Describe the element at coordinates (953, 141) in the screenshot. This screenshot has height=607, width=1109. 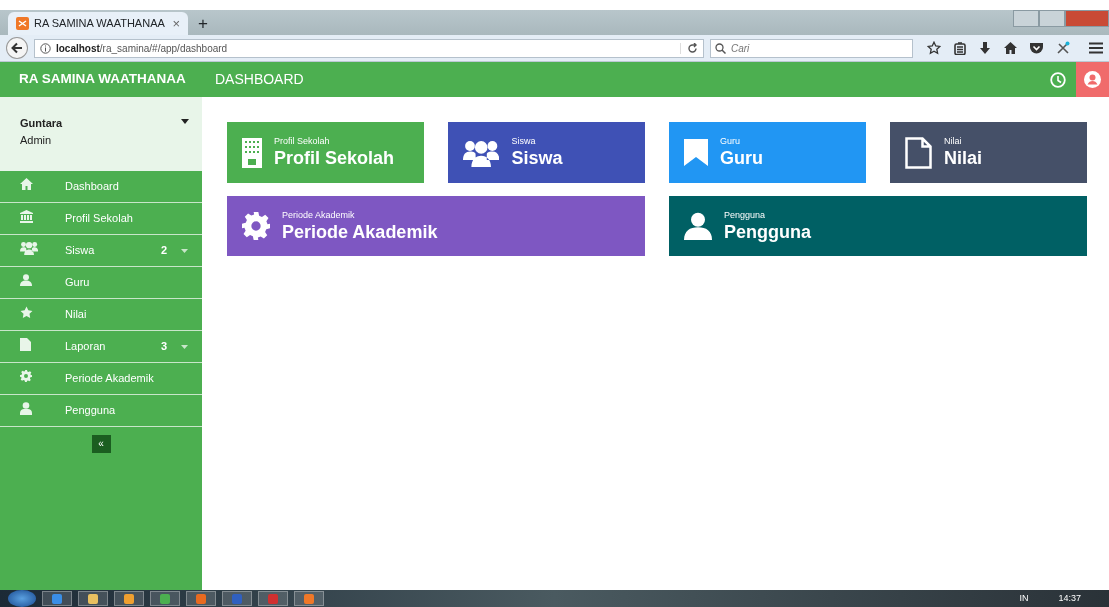
I see `tile-label: Nilai` at that location.